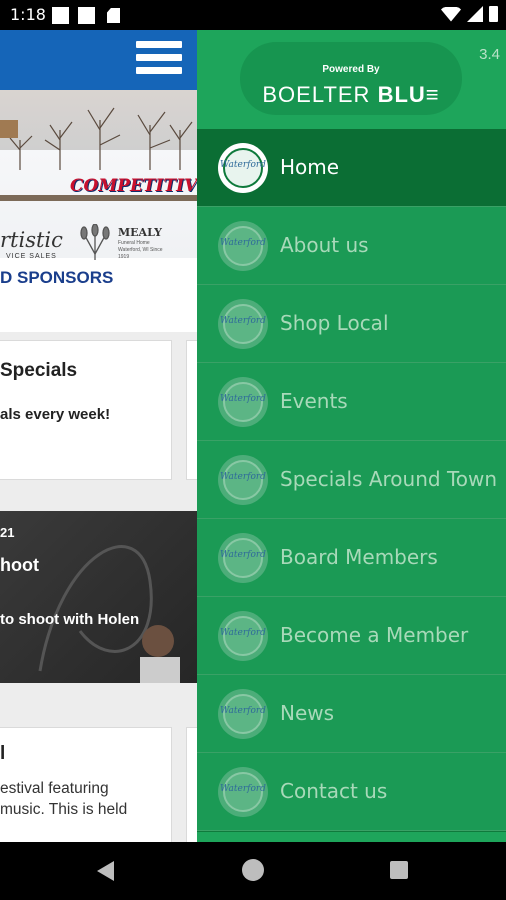 The image size is (506, 900). What do you see at coordinates (374, 635) in the screenshot?
I see `menu-item-label: Become a Member` at bounding box center [374, 635].